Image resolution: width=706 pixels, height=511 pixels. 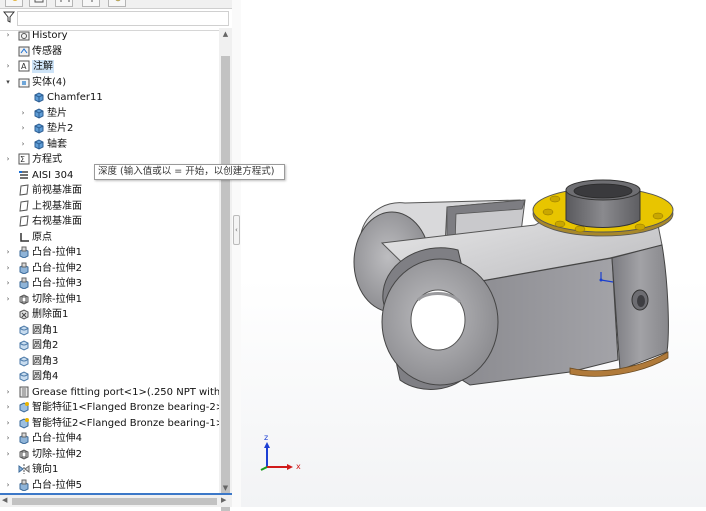 I want to click on tree-item: › 凸台-拉伸2, so click(x=109, y=269).